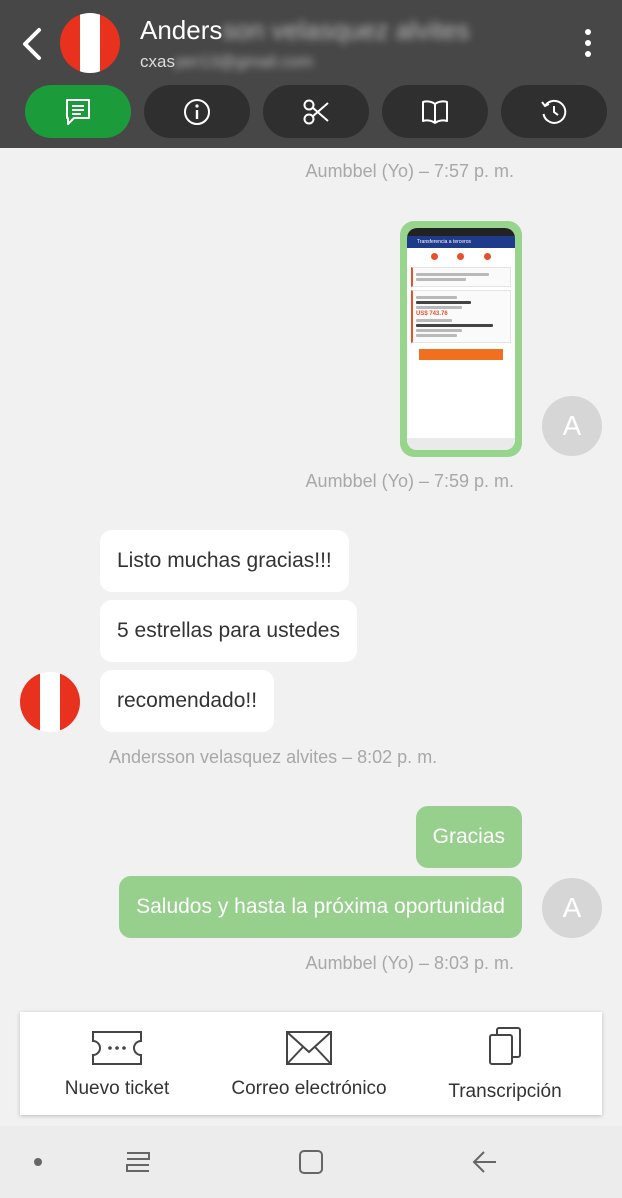 The width and height of the screenshot is (622, 1198). I want to click on info-icon, so click(197, 111).